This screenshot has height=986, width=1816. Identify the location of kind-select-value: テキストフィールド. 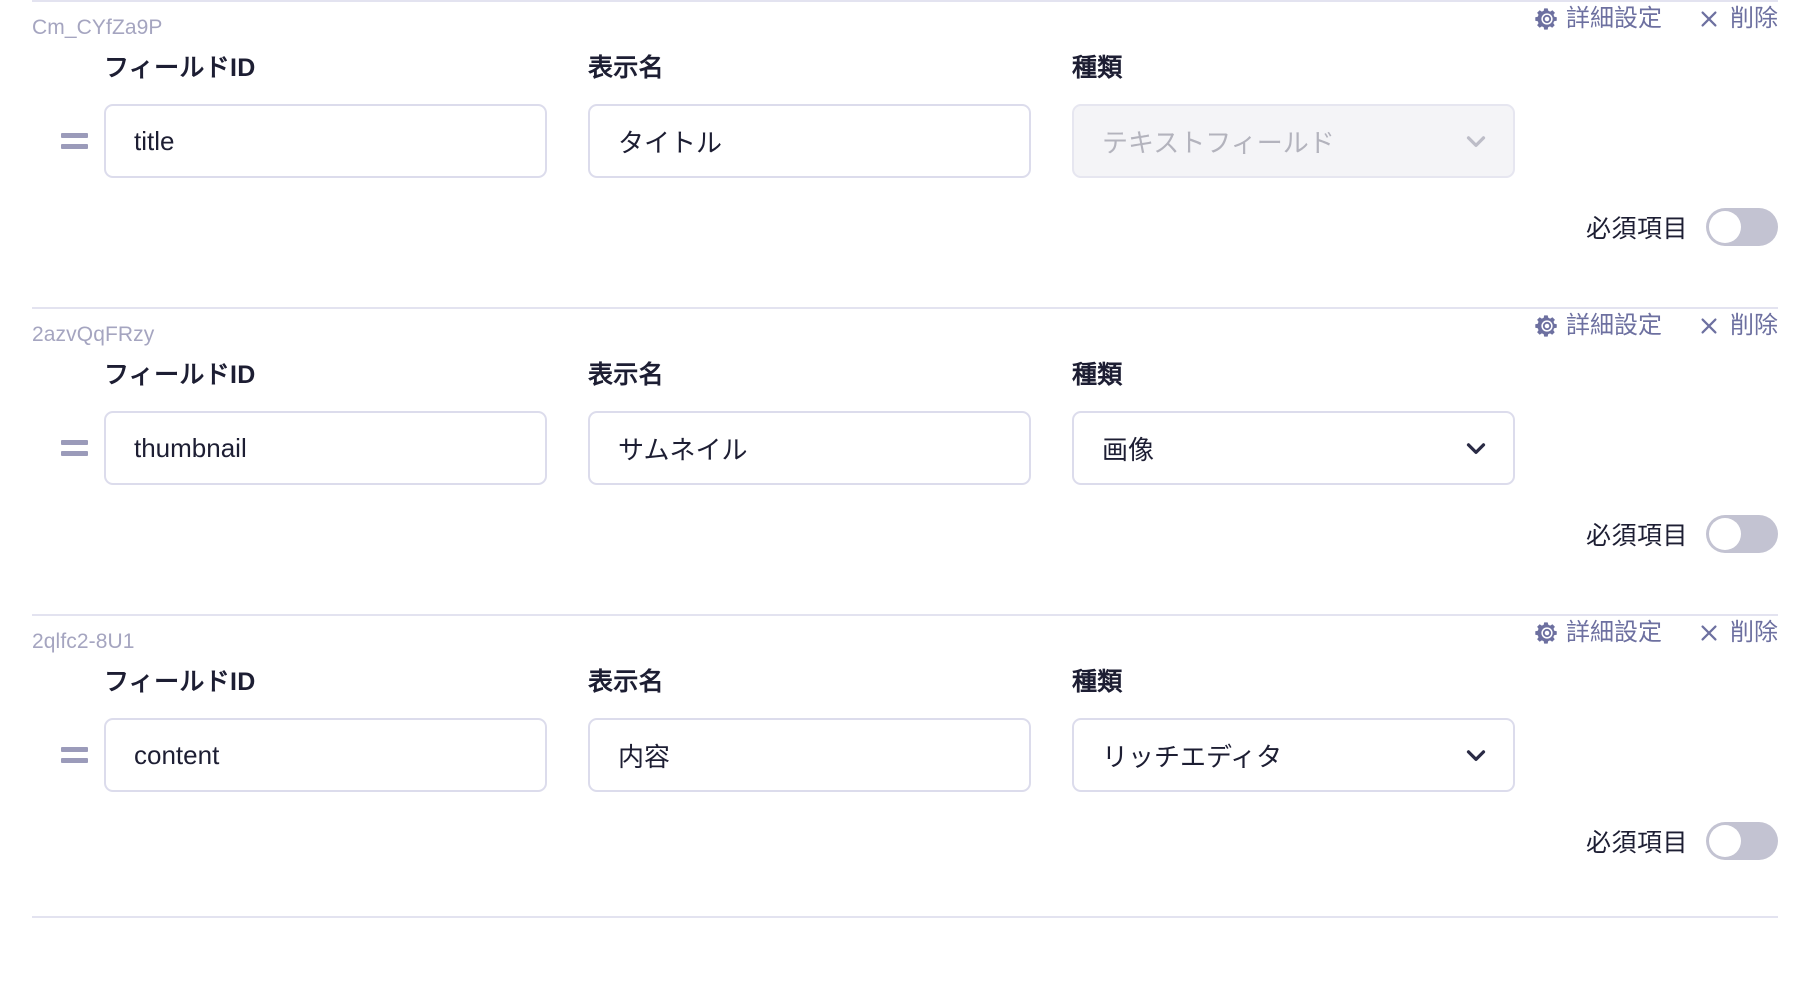
(1218, 142).